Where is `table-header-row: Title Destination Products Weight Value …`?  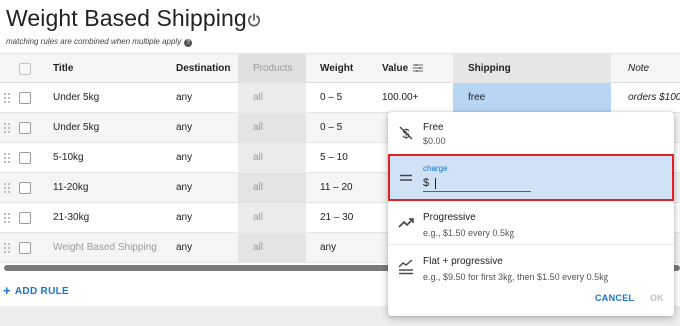
table-header-row: Title Destination Products Weight Value … is located at coordinates (340, 68).